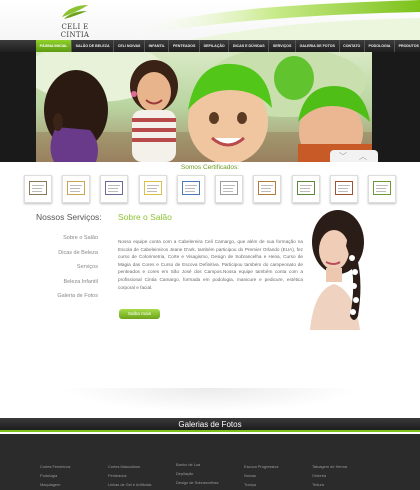 The image size is (420, 490). What do you see at coordinates (184, 46) in the screenshot?
I see `nav-item-penteados: Penteados` at bounding box center [184, 46].